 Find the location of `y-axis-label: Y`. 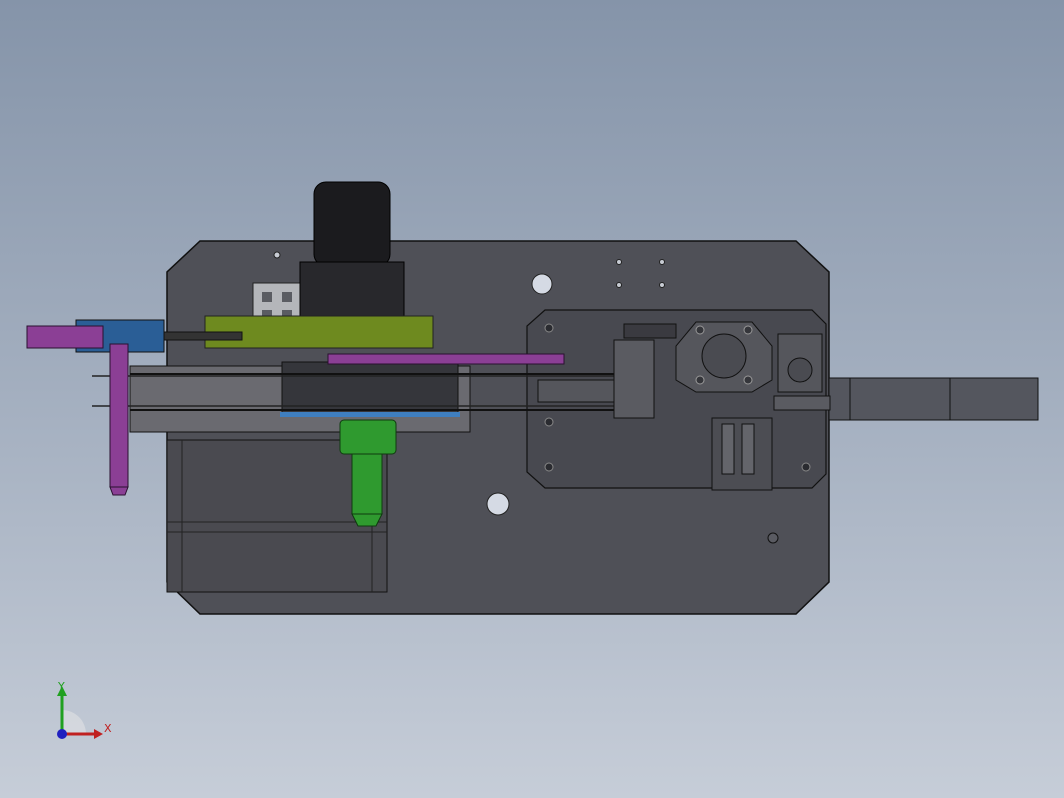

y-axis-label: Y is located at coordinates (61, 686).